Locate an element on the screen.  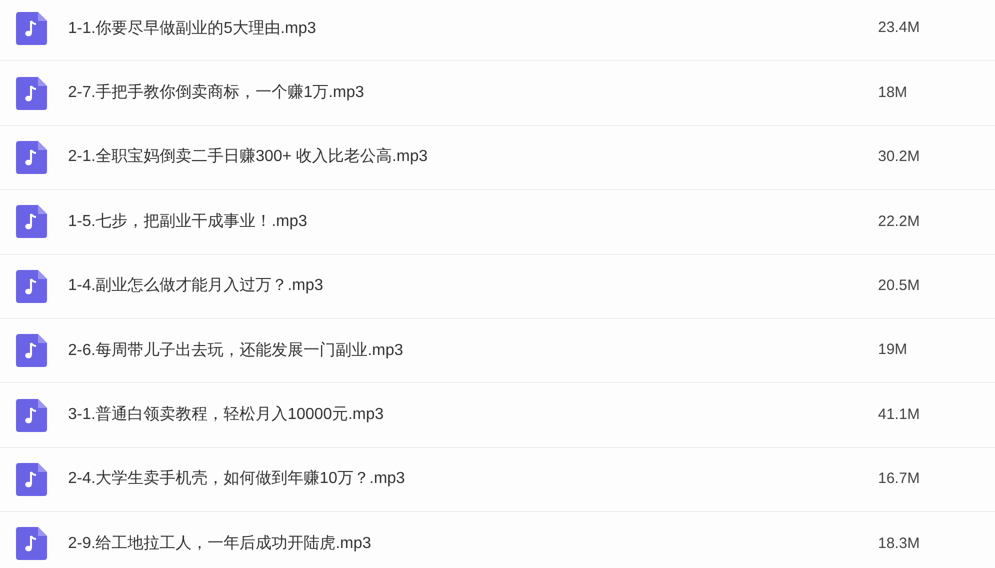
file-size: 23.4M is located at coordinates (899, 28).